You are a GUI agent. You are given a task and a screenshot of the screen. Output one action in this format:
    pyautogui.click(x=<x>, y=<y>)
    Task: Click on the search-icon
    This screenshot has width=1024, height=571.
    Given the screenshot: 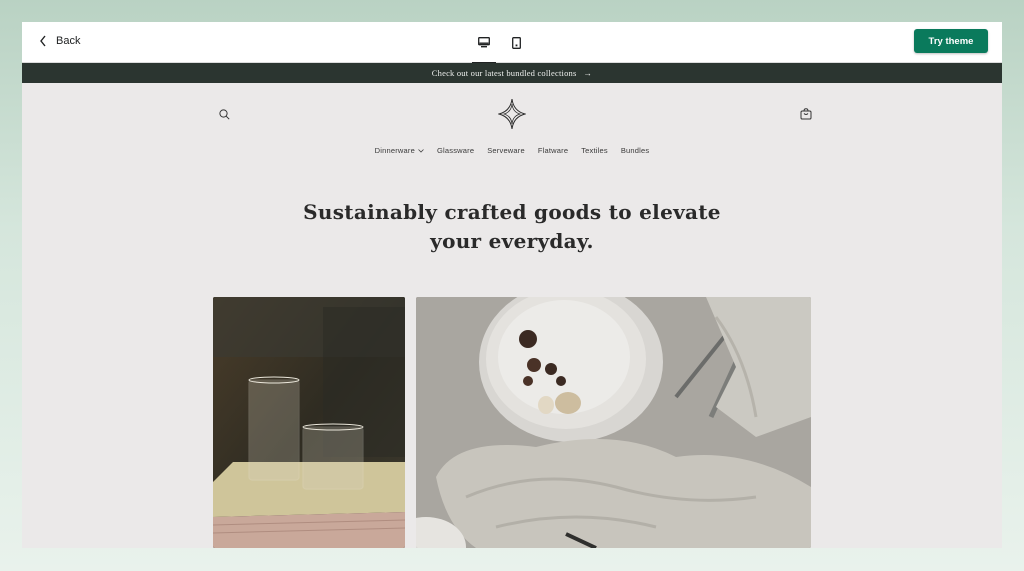 What is the action you would take?
    pyautogui.click(x=224, y=114)
    